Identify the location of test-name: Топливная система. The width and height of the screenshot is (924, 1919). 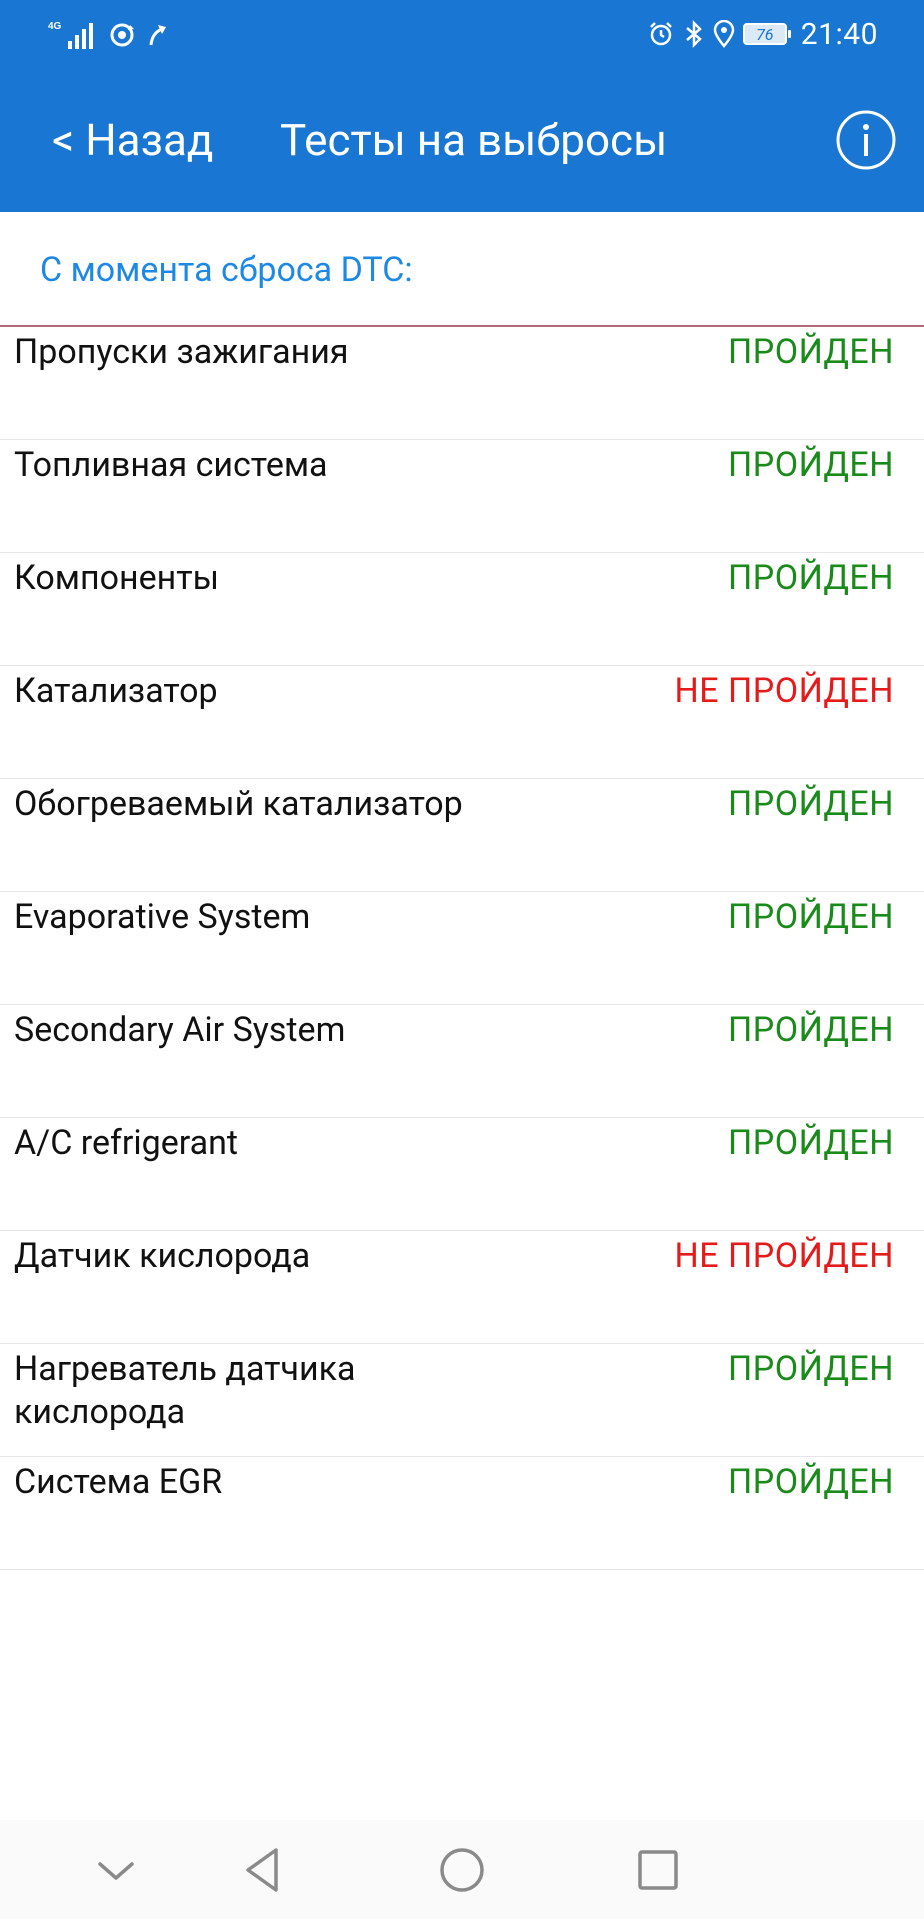
(171, 465).